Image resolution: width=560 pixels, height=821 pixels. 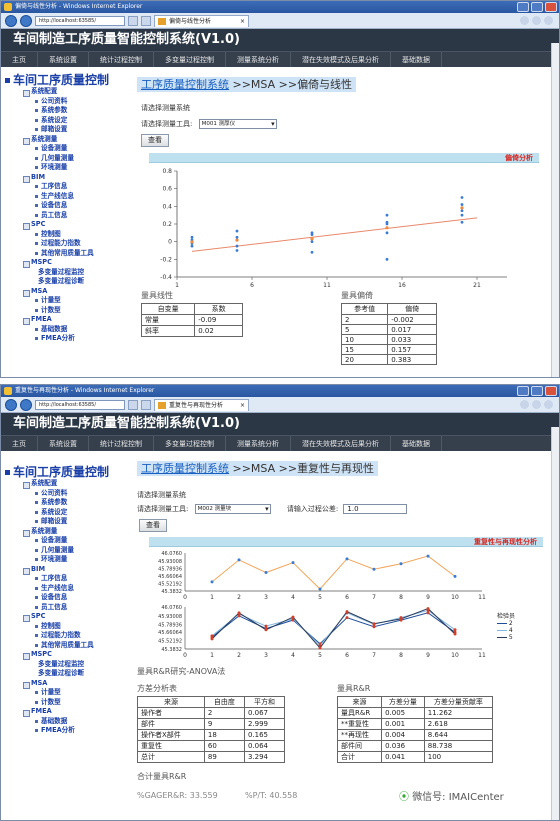 What do you see at coordinates (232, 509) in the screenshot?
I see `tool-select: M002 测量块` at bounding box center [232, 509].